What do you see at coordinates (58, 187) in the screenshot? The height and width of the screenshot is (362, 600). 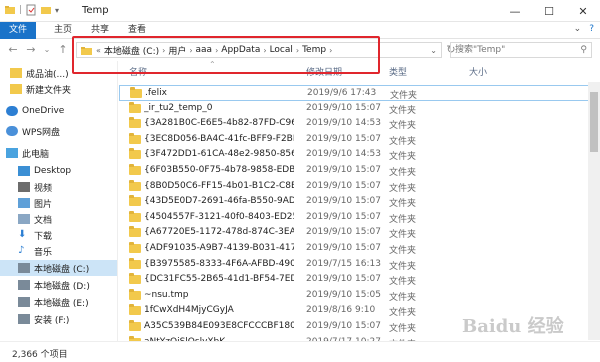 I see `sidebar-item-videos: 视频` at bounding box center [58, 187].